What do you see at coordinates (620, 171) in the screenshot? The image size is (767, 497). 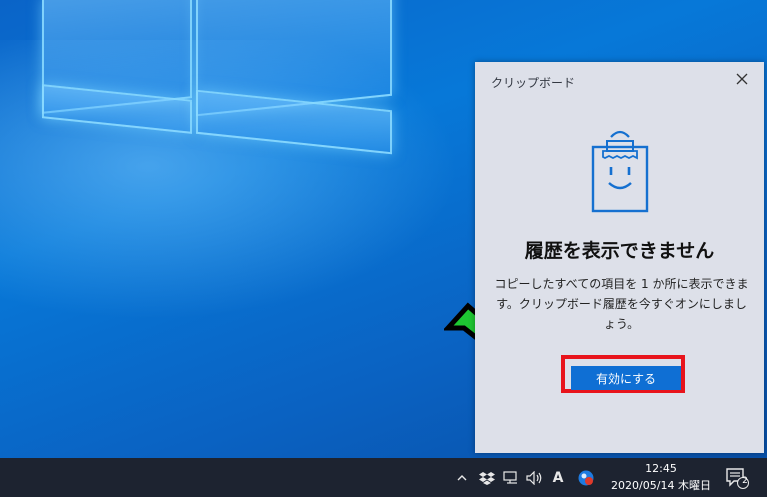 I see `clipboard-face-icon` at bounding box center [620, 171].